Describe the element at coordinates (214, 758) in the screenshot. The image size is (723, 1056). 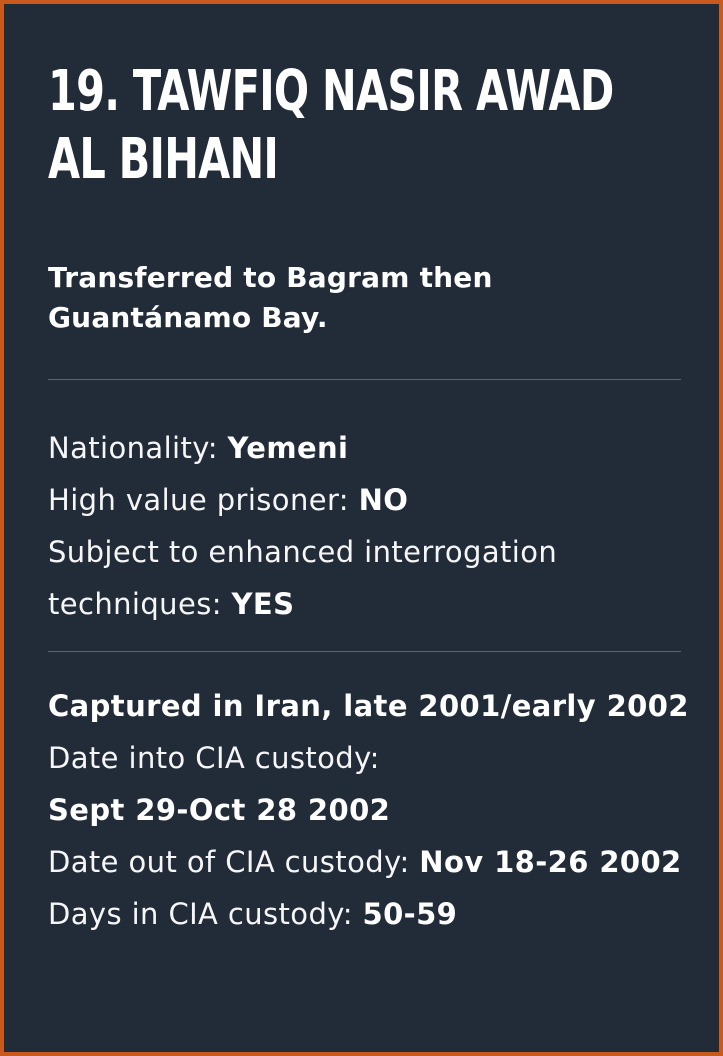
I see `date-in-label: Date into CIA custody:` at that location.